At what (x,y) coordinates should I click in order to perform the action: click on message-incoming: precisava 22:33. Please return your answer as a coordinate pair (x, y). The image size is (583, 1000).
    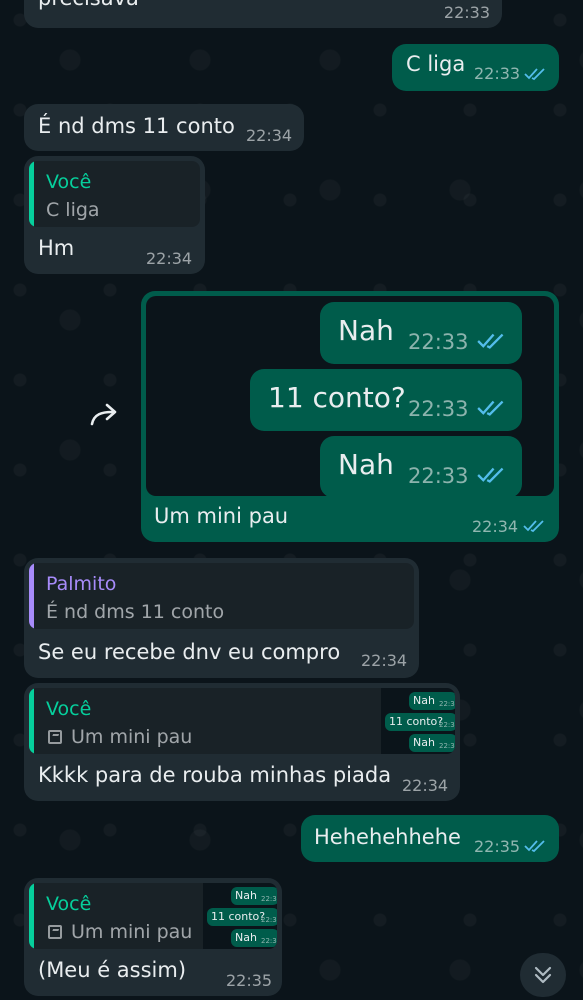
    Looking at the image, I should click on (263, 14).